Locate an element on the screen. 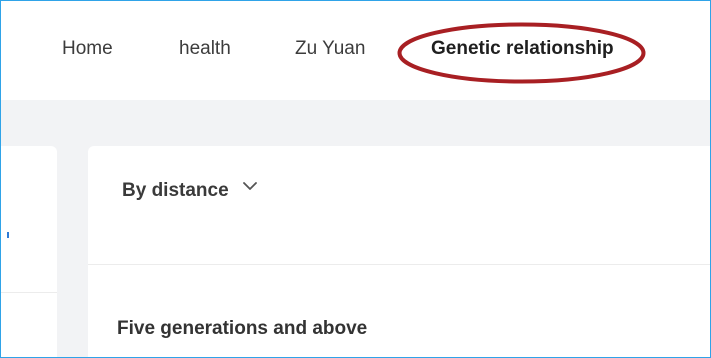 The height and width of the screenshot is (358, 711). sidebar-divider is located at coordinates (29, 292).